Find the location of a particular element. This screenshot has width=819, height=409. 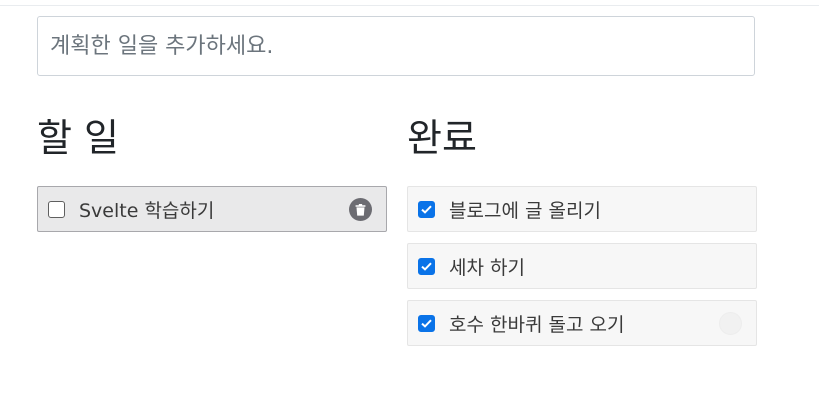

todo-column-title: 할 일 is located at coordinates (78, 138).